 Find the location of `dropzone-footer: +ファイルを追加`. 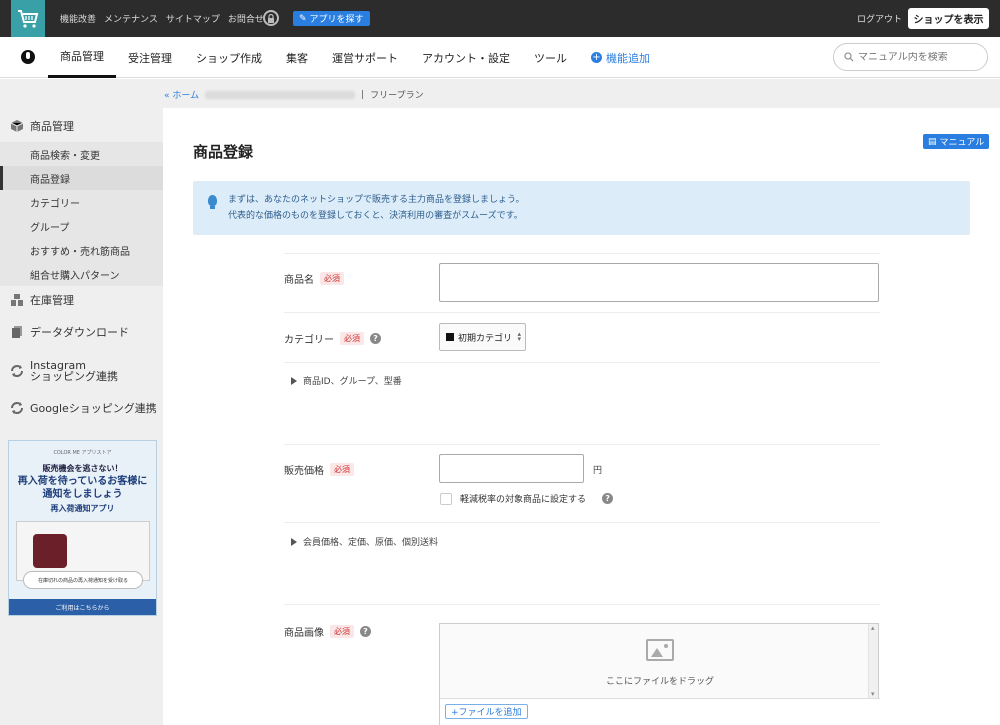

dropzone-footer: +ファイルを追加 is located at coordinates (660, 711).